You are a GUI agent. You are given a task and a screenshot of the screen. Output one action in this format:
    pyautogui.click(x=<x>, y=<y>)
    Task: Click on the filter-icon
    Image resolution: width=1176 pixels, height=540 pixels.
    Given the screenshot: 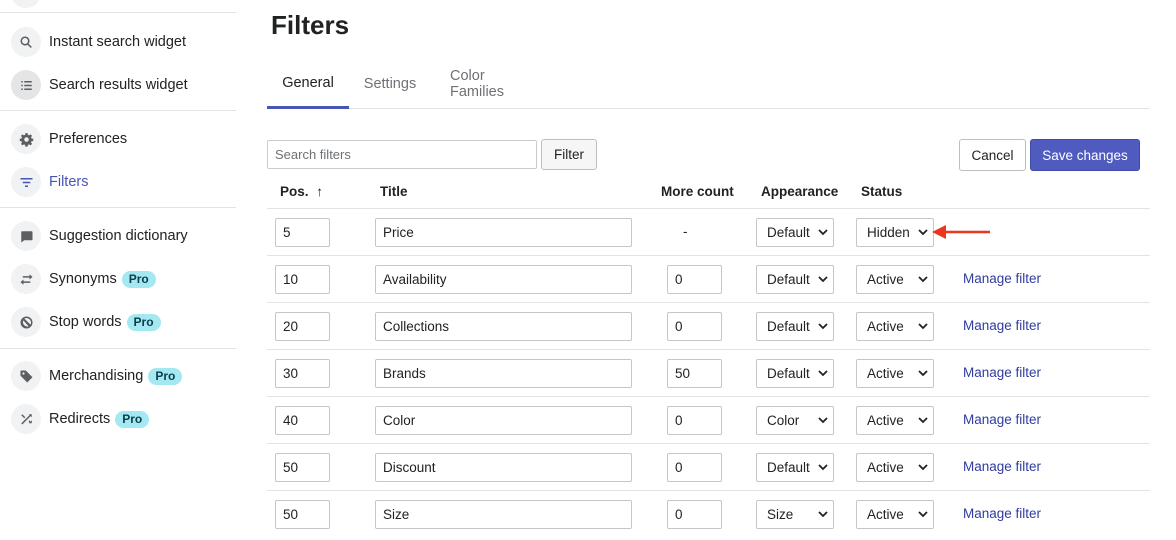 What is the action you would take?
    pyautogui.click(x=26, y=182)
    